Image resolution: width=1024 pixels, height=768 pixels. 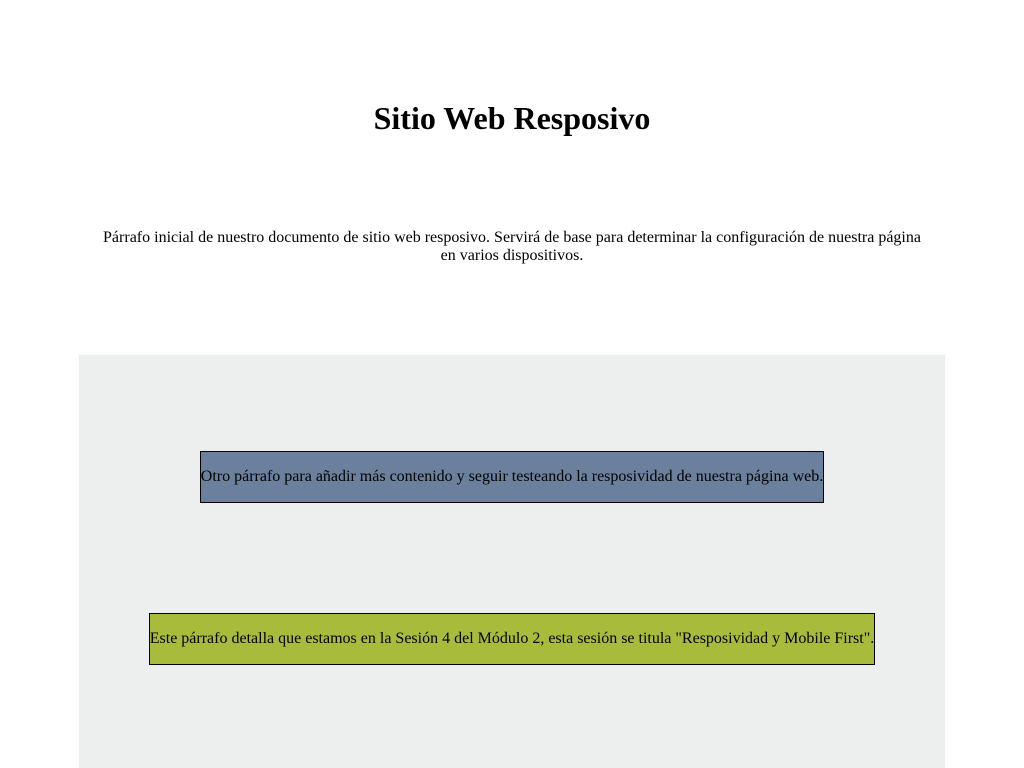 I want to click on page-title: Sitio Web Resposivo, so click(x=512, y=118).